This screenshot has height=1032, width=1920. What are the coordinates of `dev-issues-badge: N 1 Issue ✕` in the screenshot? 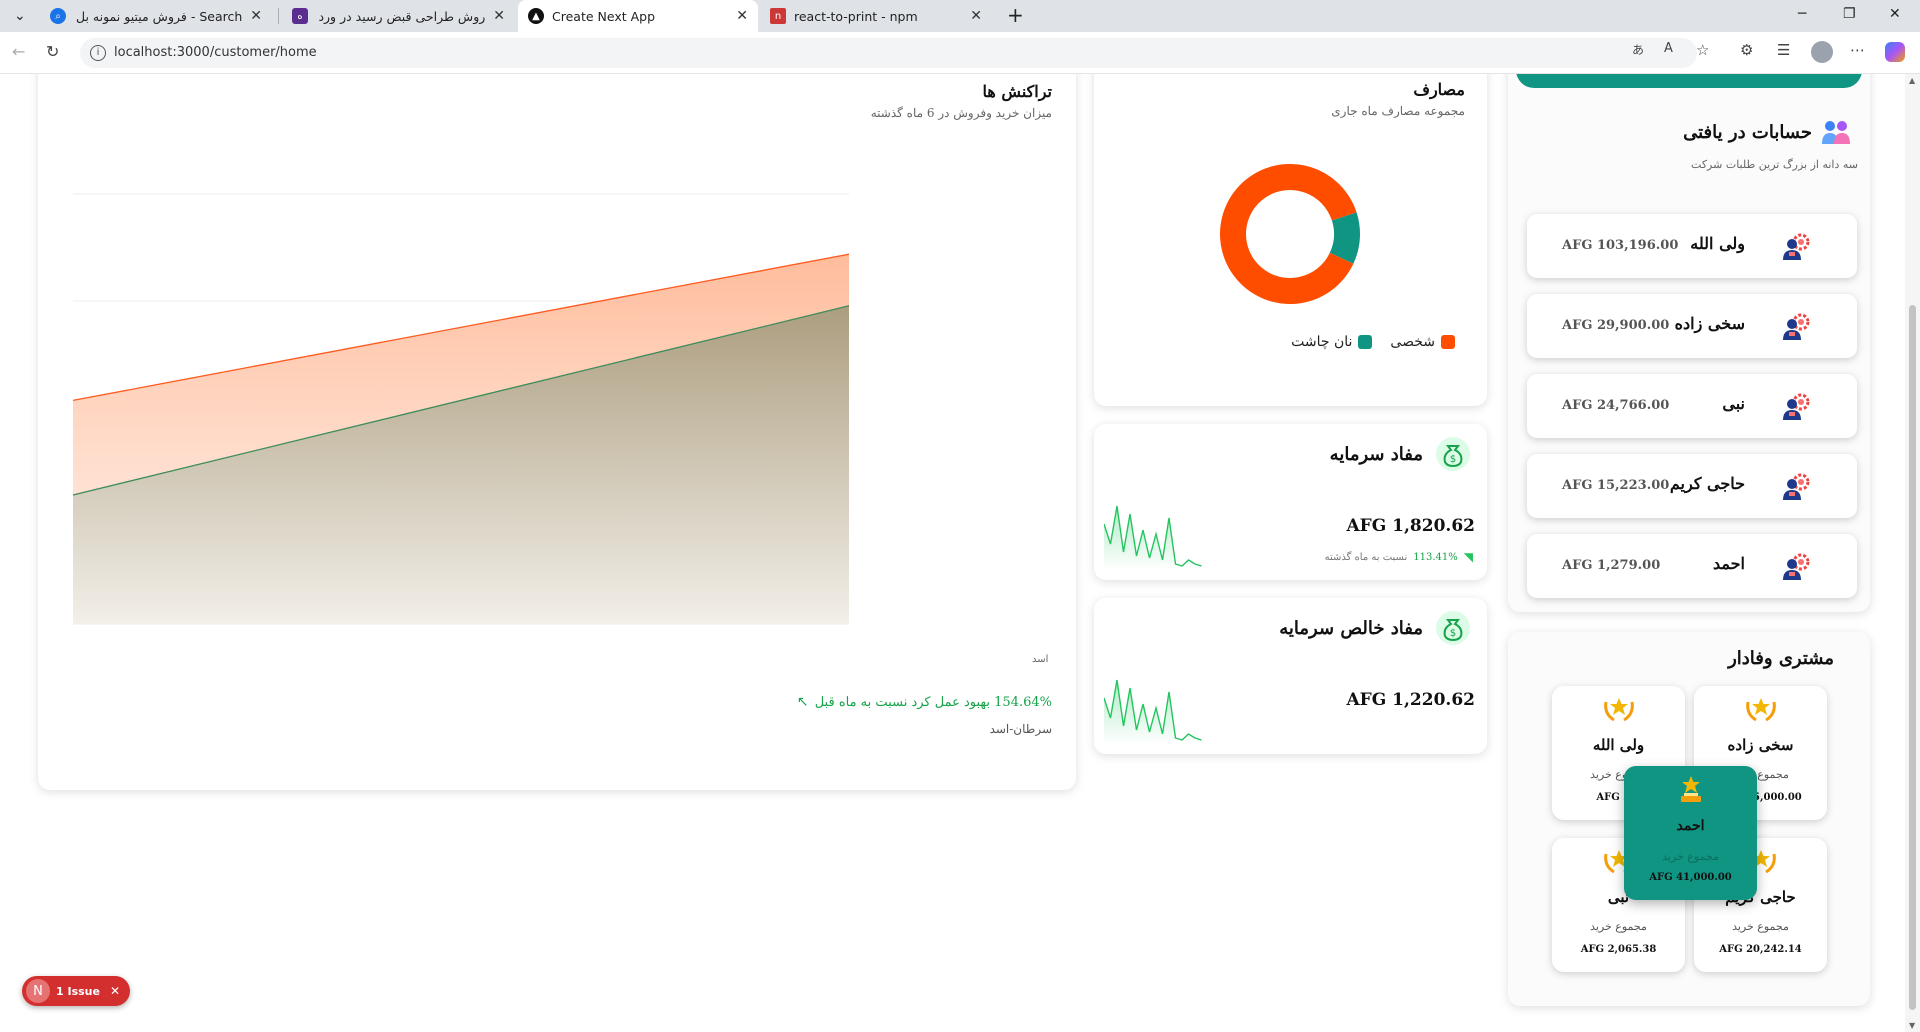 It's located at (76, 991).